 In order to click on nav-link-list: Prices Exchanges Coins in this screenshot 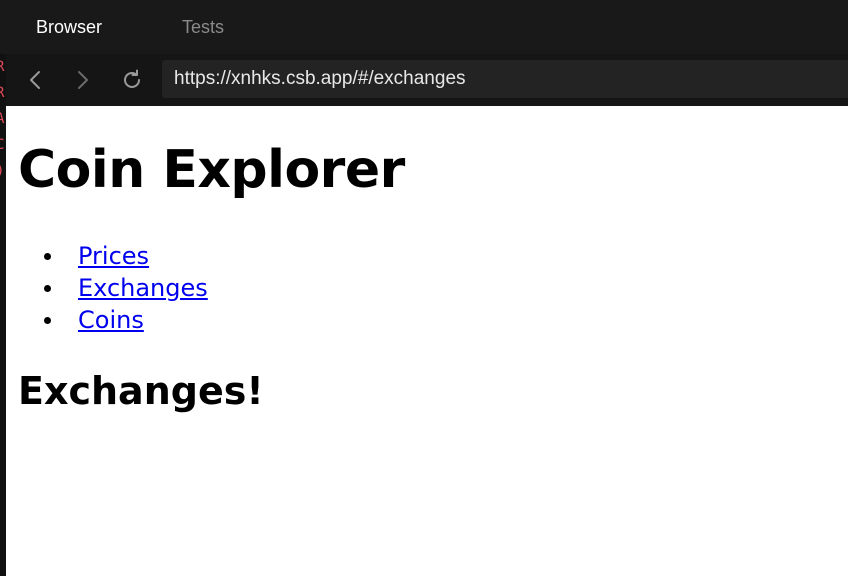, I will do `click(113, 288)`.